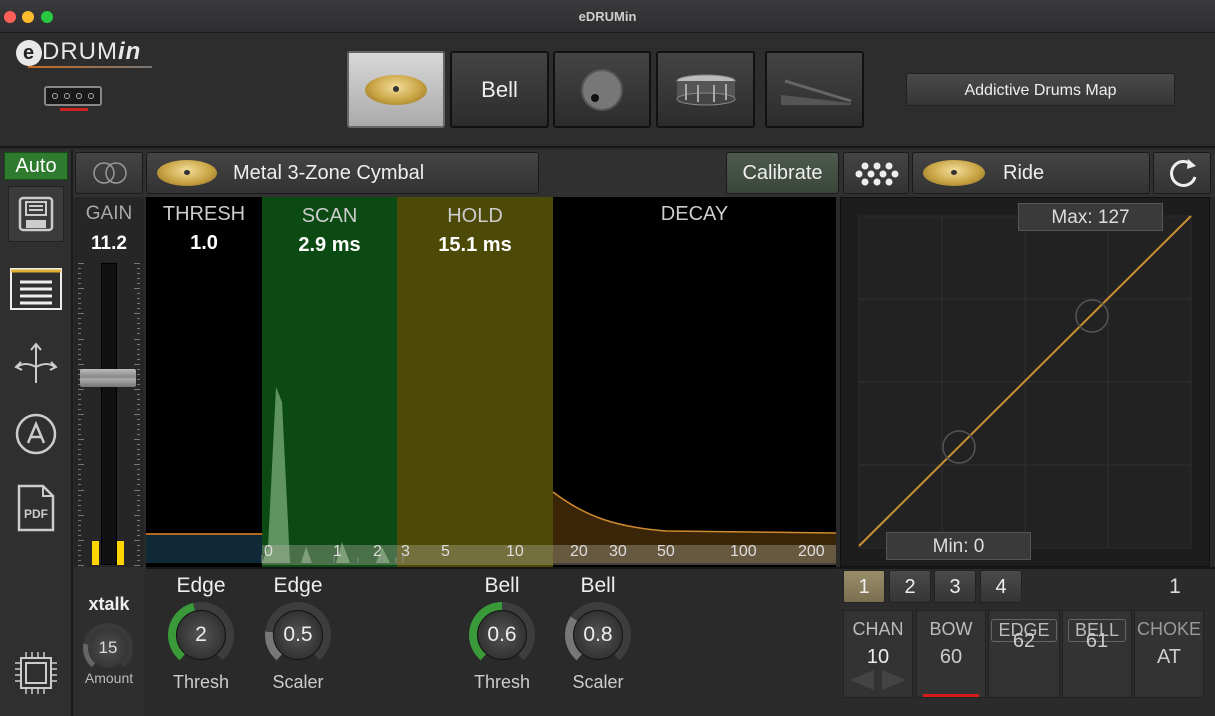  What do you see at coordinates (954, 173) in the screenshot?
I see `cymbal-icon` at bounding box center [954, 173].